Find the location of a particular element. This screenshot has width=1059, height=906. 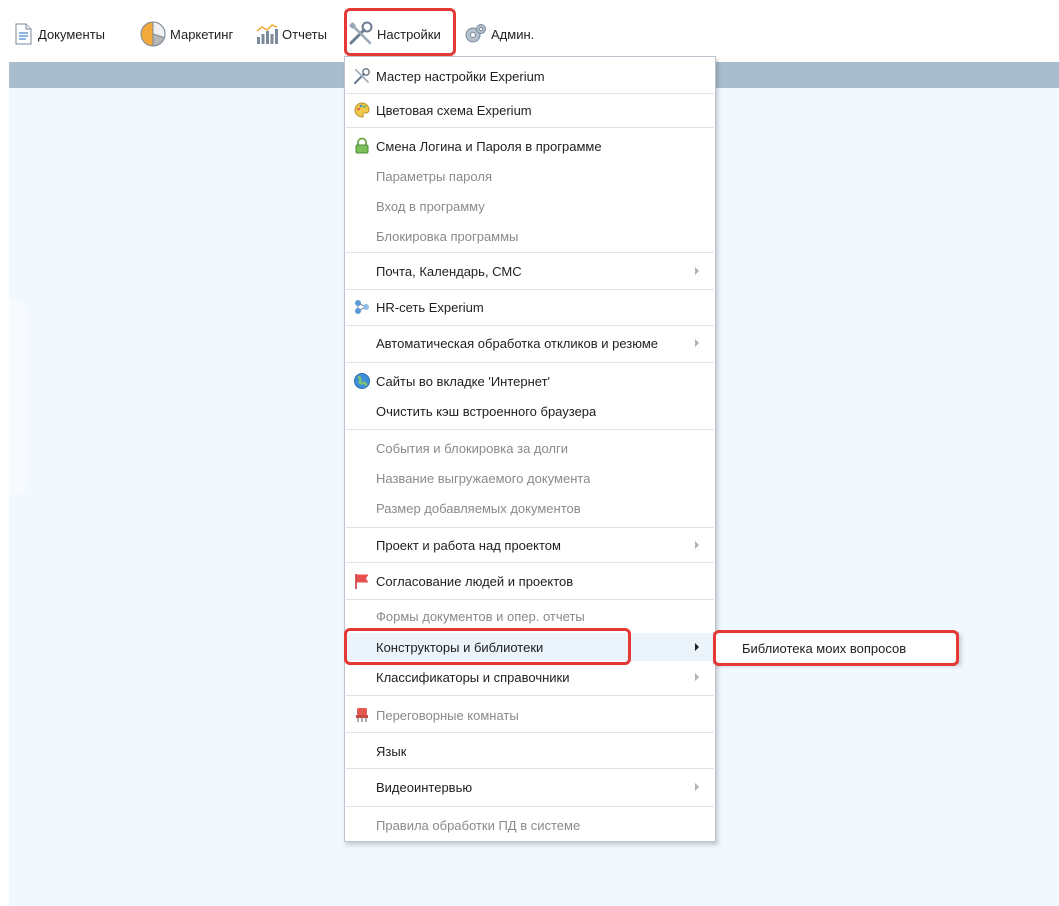

menu-item-label: Вход в программу is located at coordinates (430, 206).